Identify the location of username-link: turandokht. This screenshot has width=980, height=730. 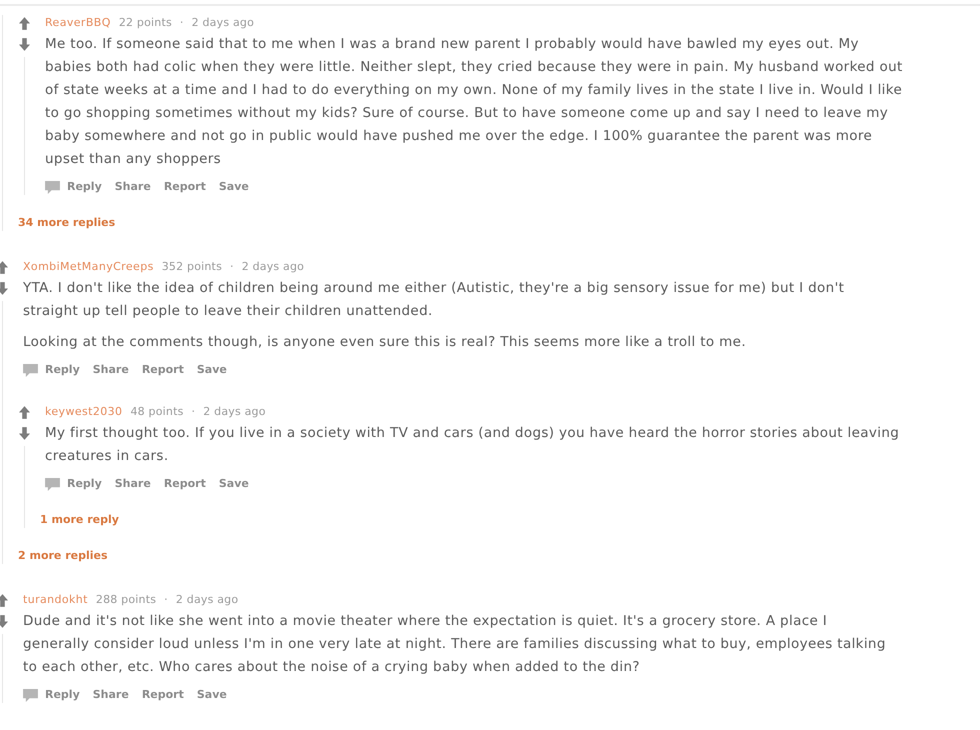
(55, 600).